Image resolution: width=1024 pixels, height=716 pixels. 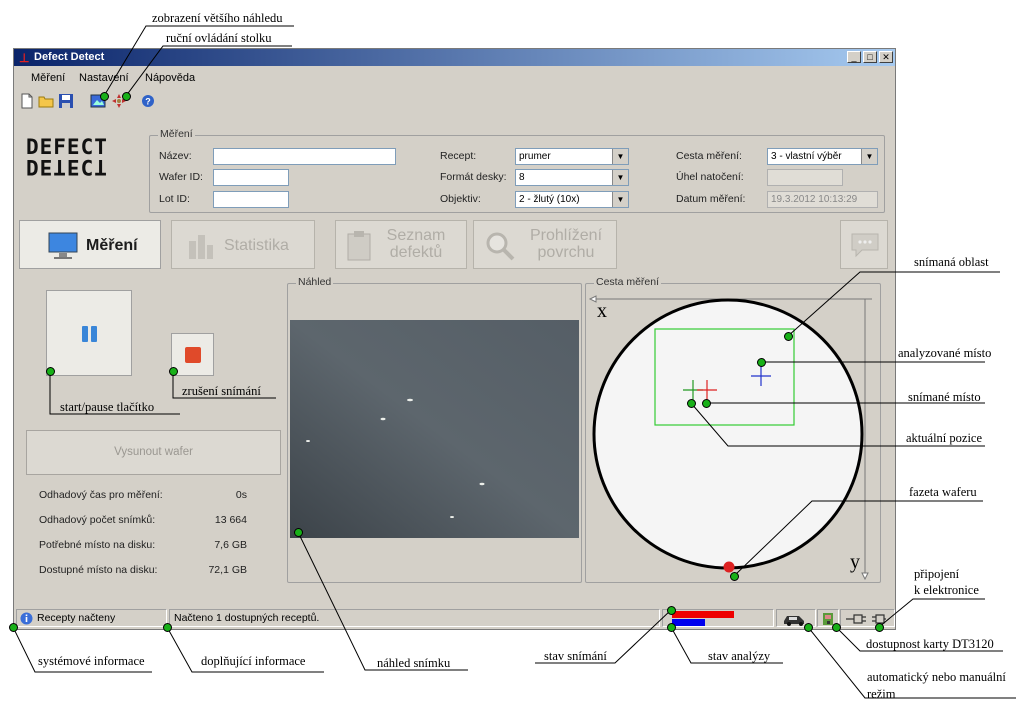 What do you see at coordinates (91, 661) in the screenshot?
I see `annotation-system-info: systémové informace` at bounding box center [91, 661].